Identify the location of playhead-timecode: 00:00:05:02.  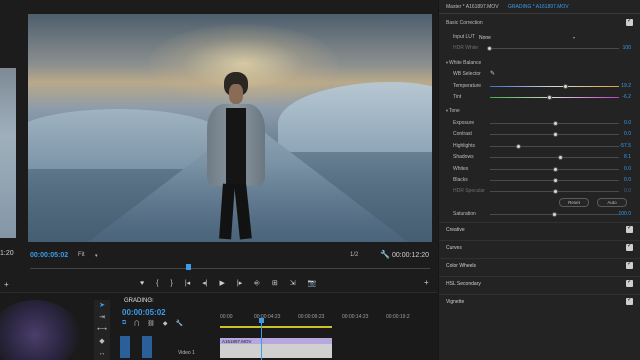
(49, 255).